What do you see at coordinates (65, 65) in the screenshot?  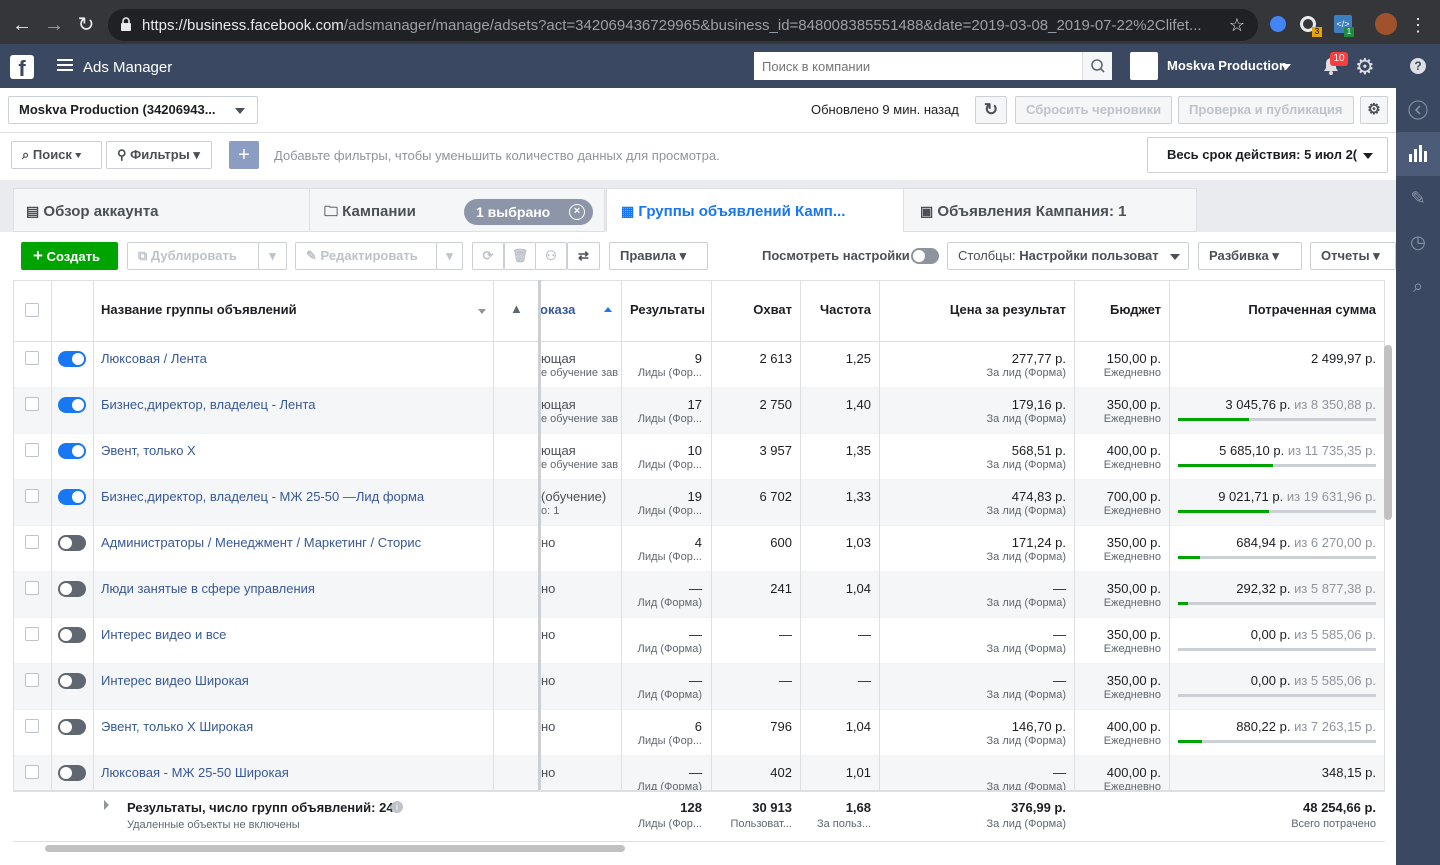 I see `hamburger-menu-icon` at bounding box center [65, 65].